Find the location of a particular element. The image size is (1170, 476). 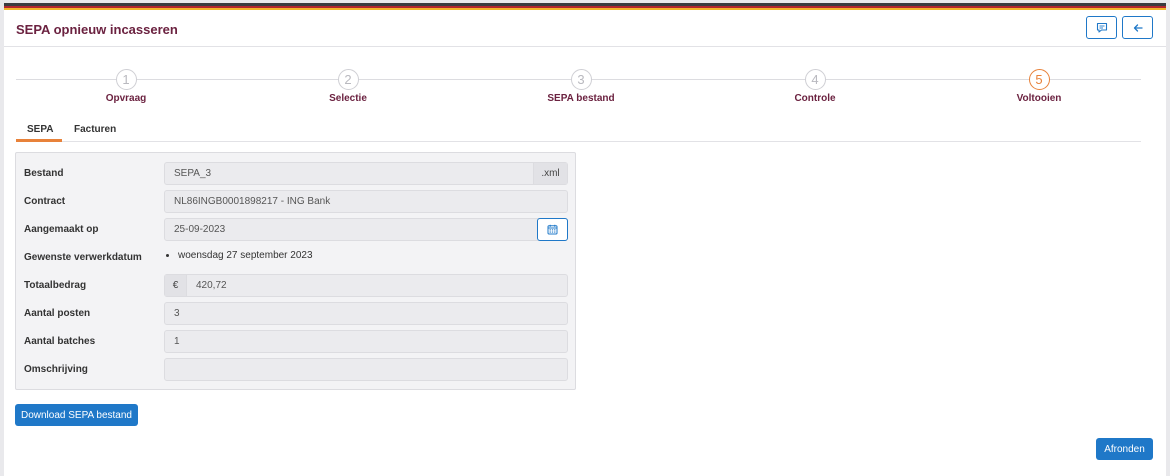

step-voltooien: 5 Voltooien is located at coordinates (1039, 86).